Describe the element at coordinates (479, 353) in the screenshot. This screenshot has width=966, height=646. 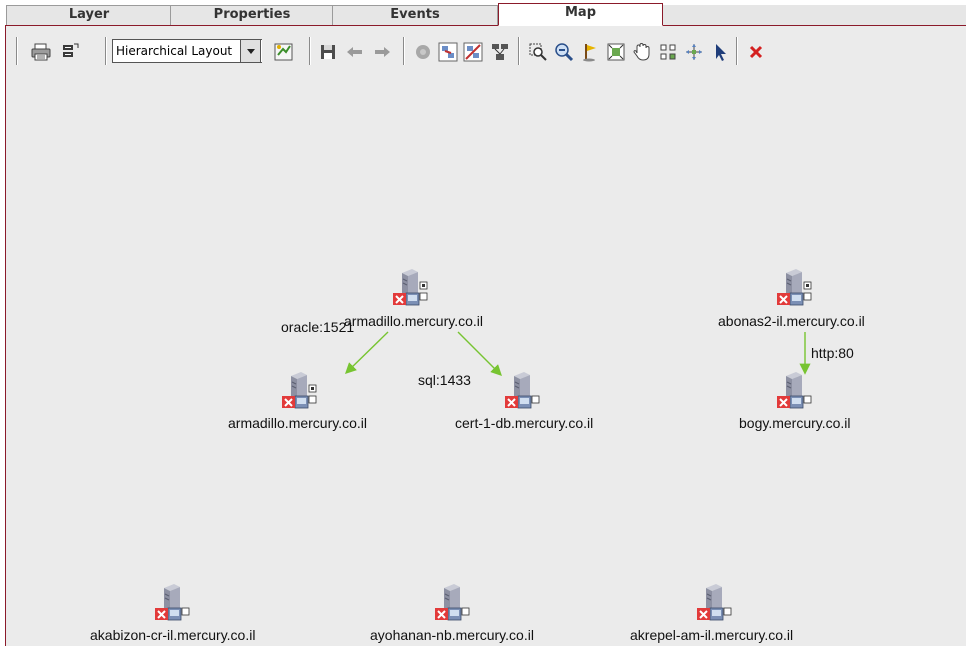
I see `edge-sql` at that location.